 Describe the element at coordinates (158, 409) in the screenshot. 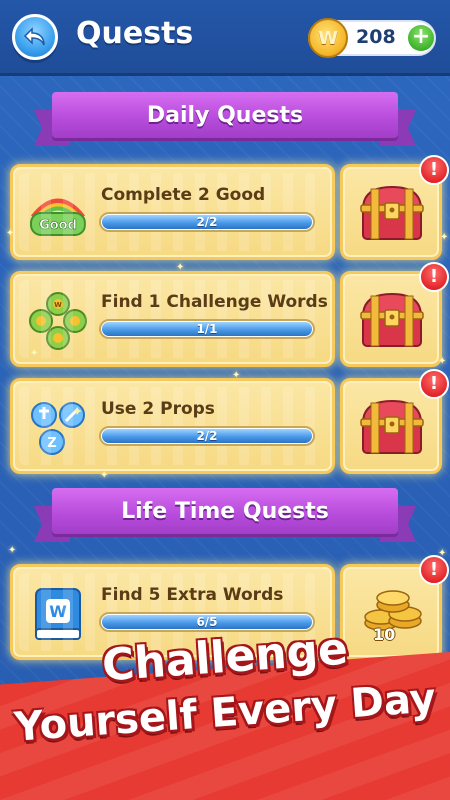

I see `quest-label: Use 2 Props` at that location.